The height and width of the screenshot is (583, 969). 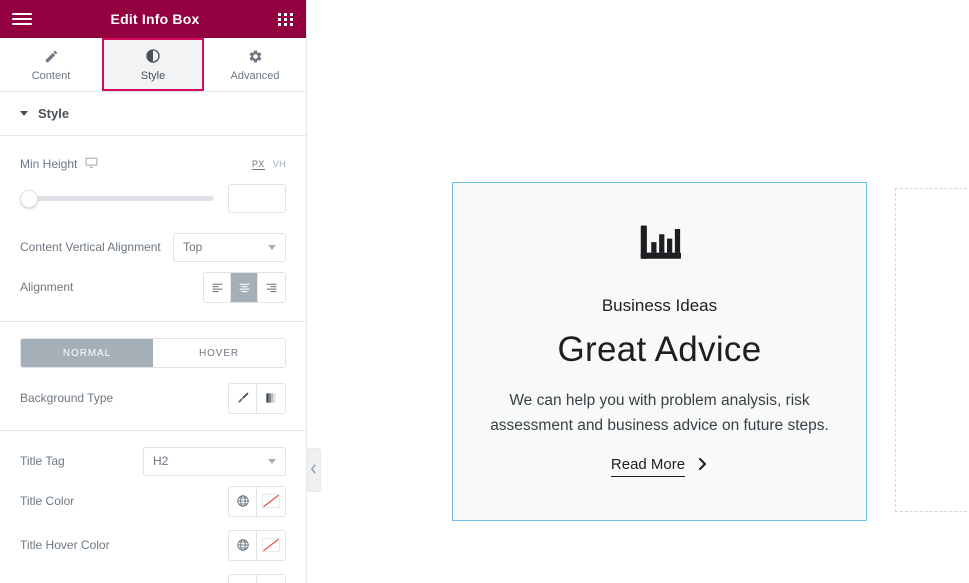 I want to click on panel-header: Edit Info Box, so click(x=153, y=19).